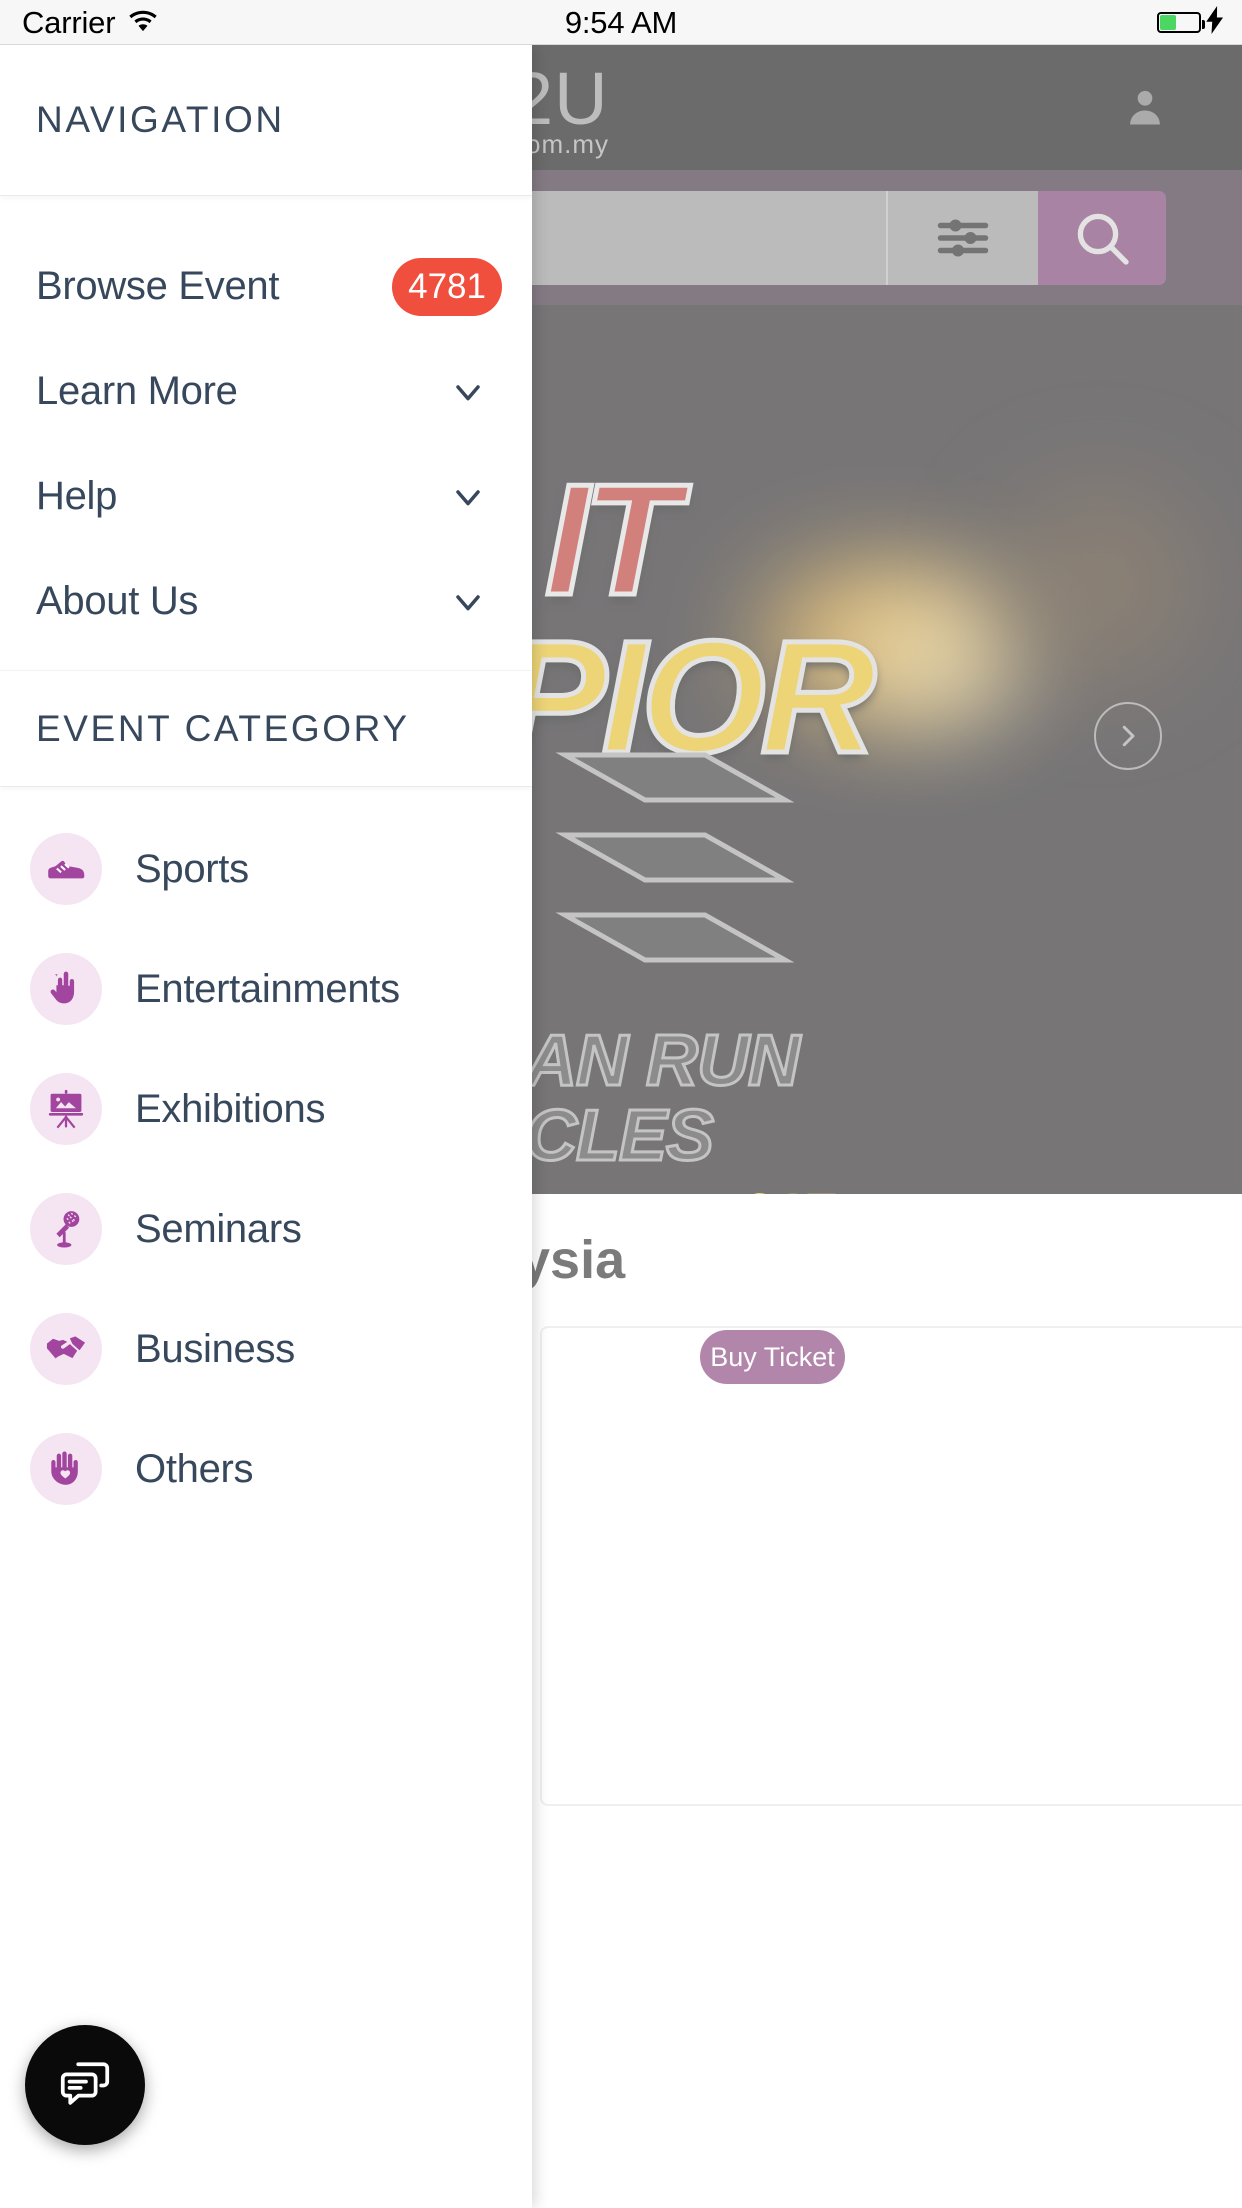 The width and height of the screenshot is (1242, 2208). Describe the element at coordinates (66, 1229) in the screenshot. I see `microphone-icon` at that location.